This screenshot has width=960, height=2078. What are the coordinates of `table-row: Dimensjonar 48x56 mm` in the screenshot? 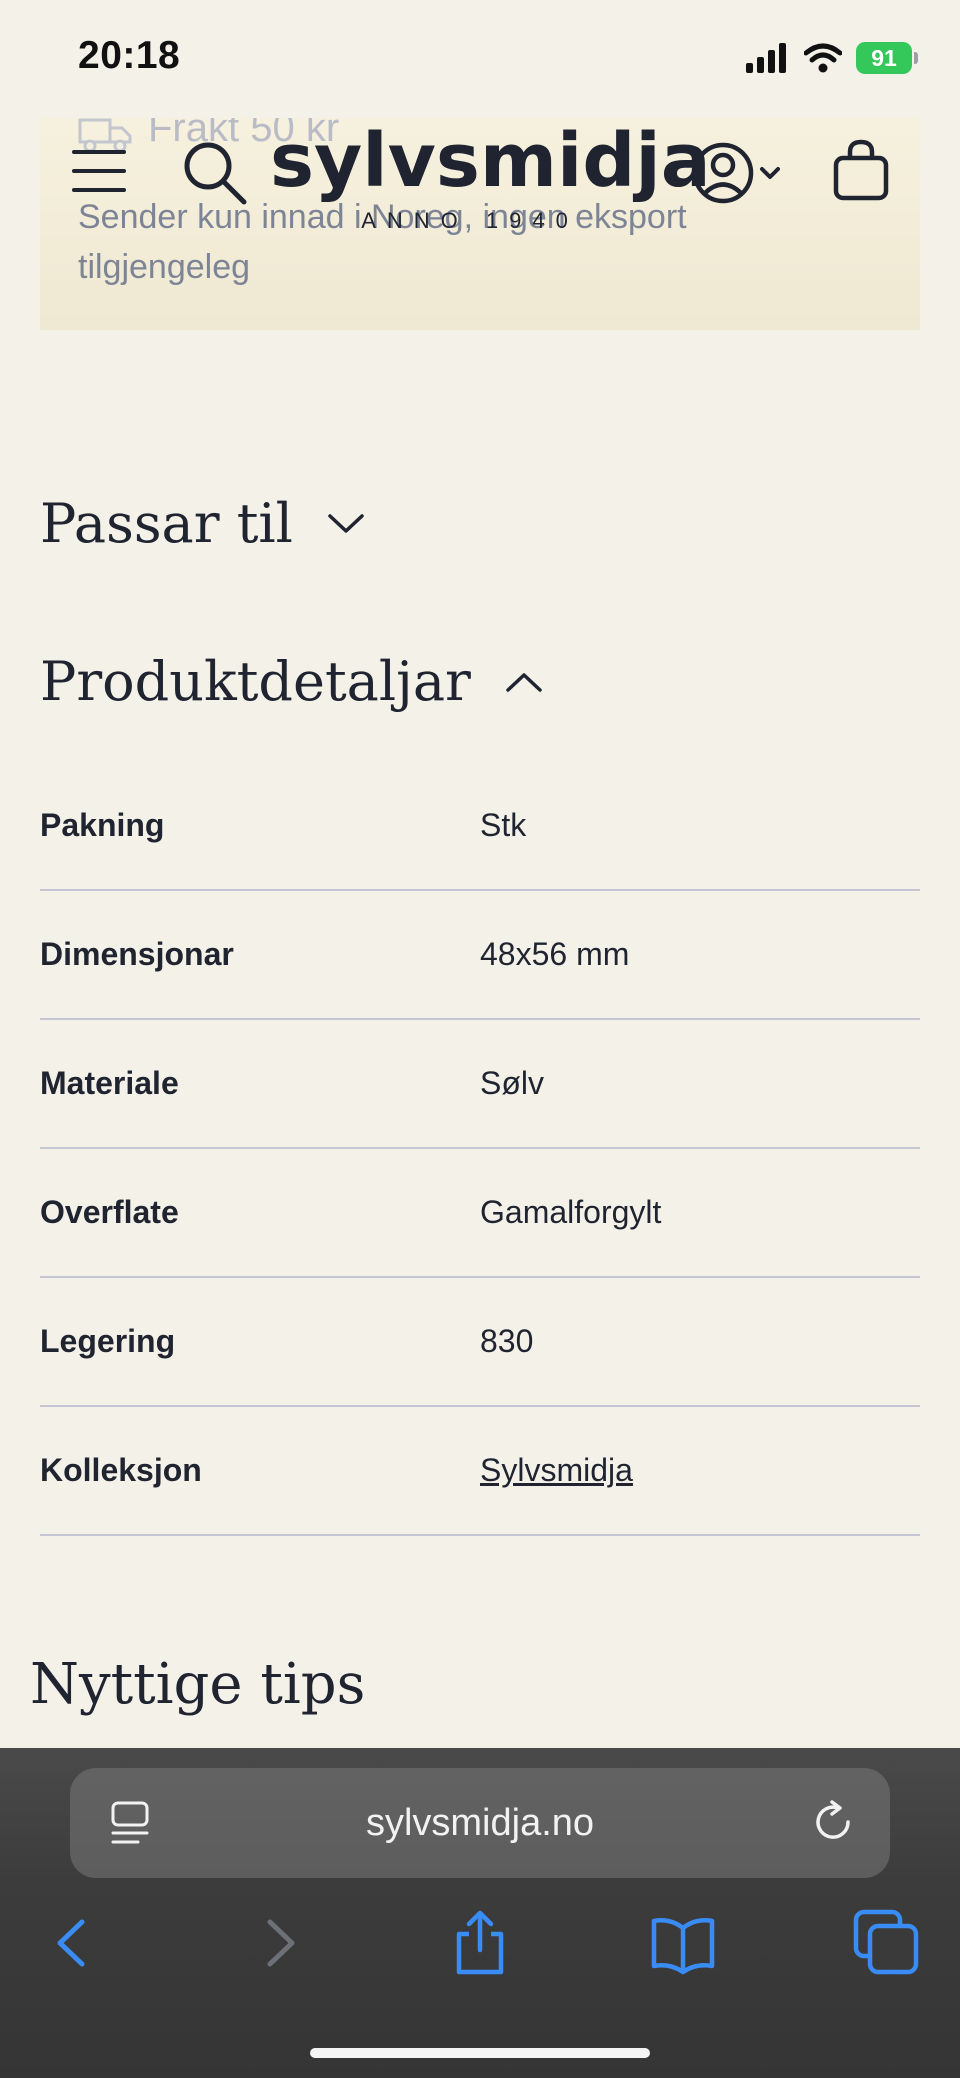 It's located at (480, 955).